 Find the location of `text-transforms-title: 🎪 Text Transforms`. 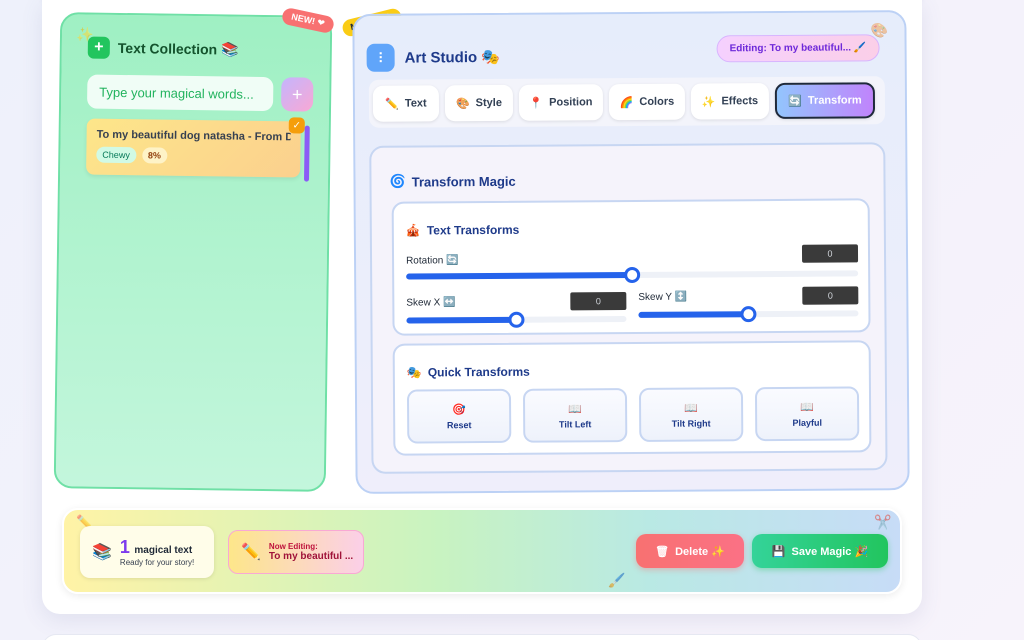

text-transforms-title: 🎪 Text Transforms is located at coordinates (462, 230).